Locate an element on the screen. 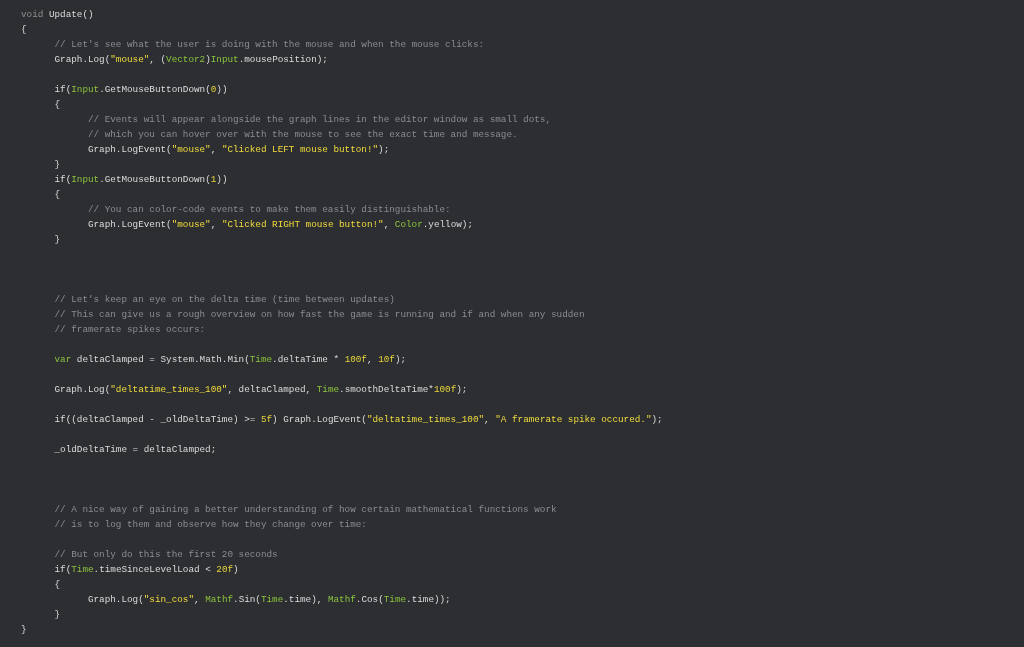 This screenshot has height=647, width=1024. code-line: // This can give us a rough overview on how fast the game is running and if and when any sudden is located at coordinates (319, 315).